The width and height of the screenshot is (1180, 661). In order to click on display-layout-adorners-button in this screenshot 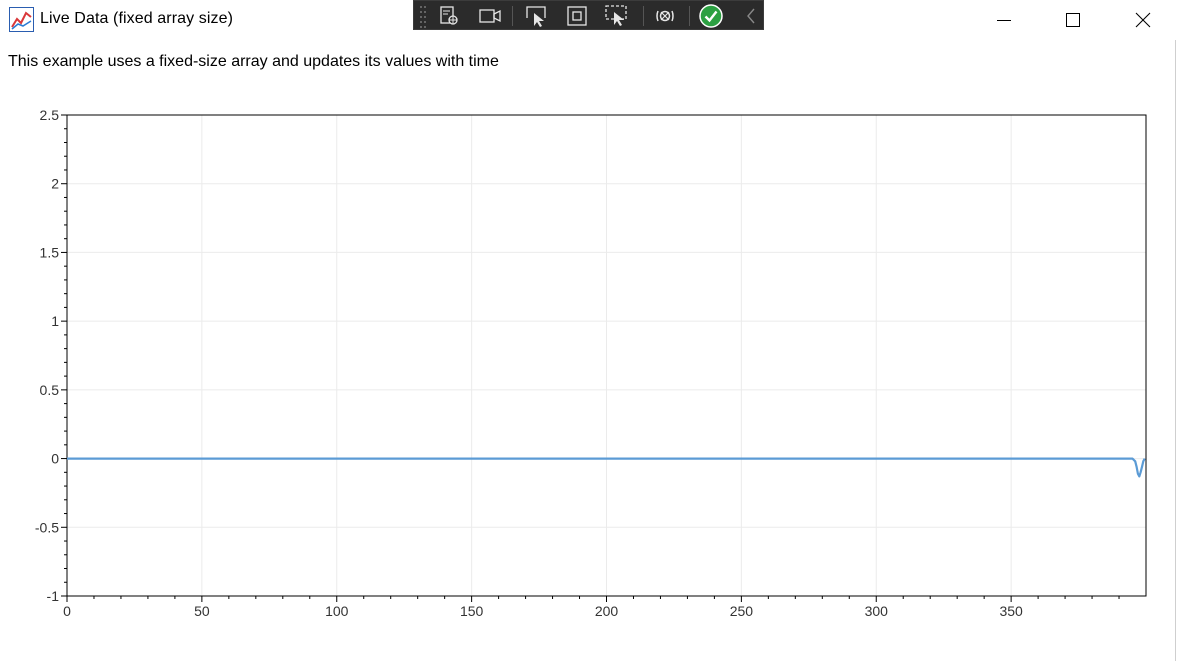, I will do `click(577, 16)`.